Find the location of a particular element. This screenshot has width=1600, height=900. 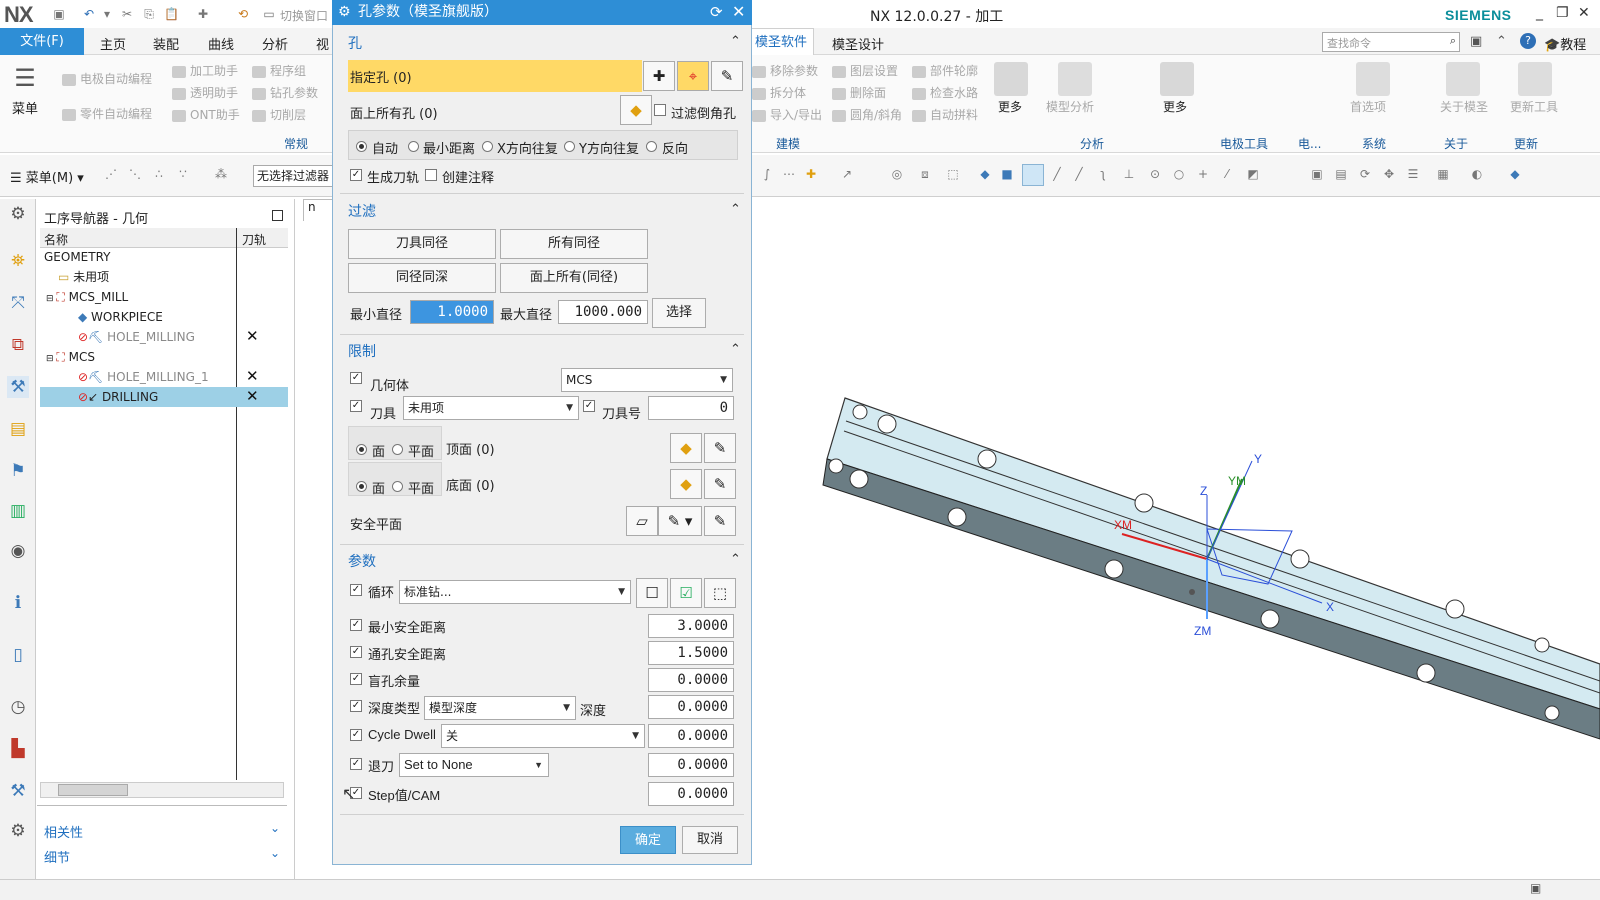

cycle-confirm-button: ☑ is located at coordinates (686, 593).